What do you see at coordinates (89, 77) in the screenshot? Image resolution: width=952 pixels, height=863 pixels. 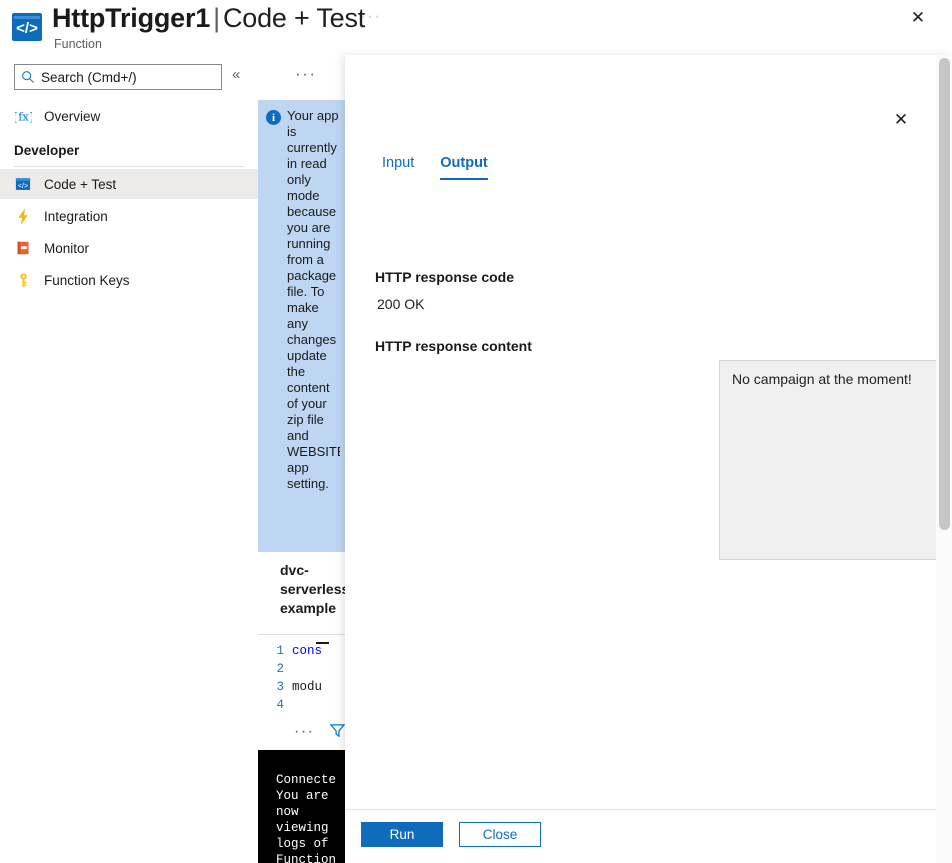 I see `search-placeholder: Search (Cmd+/)` at bounding box center [89, 77].